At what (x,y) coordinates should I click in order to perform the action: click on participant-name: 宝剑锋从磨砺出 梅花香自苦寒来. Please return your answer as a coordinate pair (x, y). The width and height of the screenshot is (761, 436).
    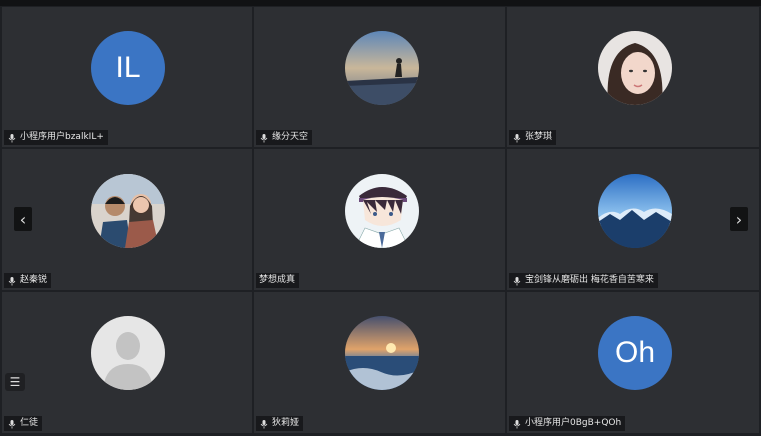
    Looking at the image, I should click on (589, 280).